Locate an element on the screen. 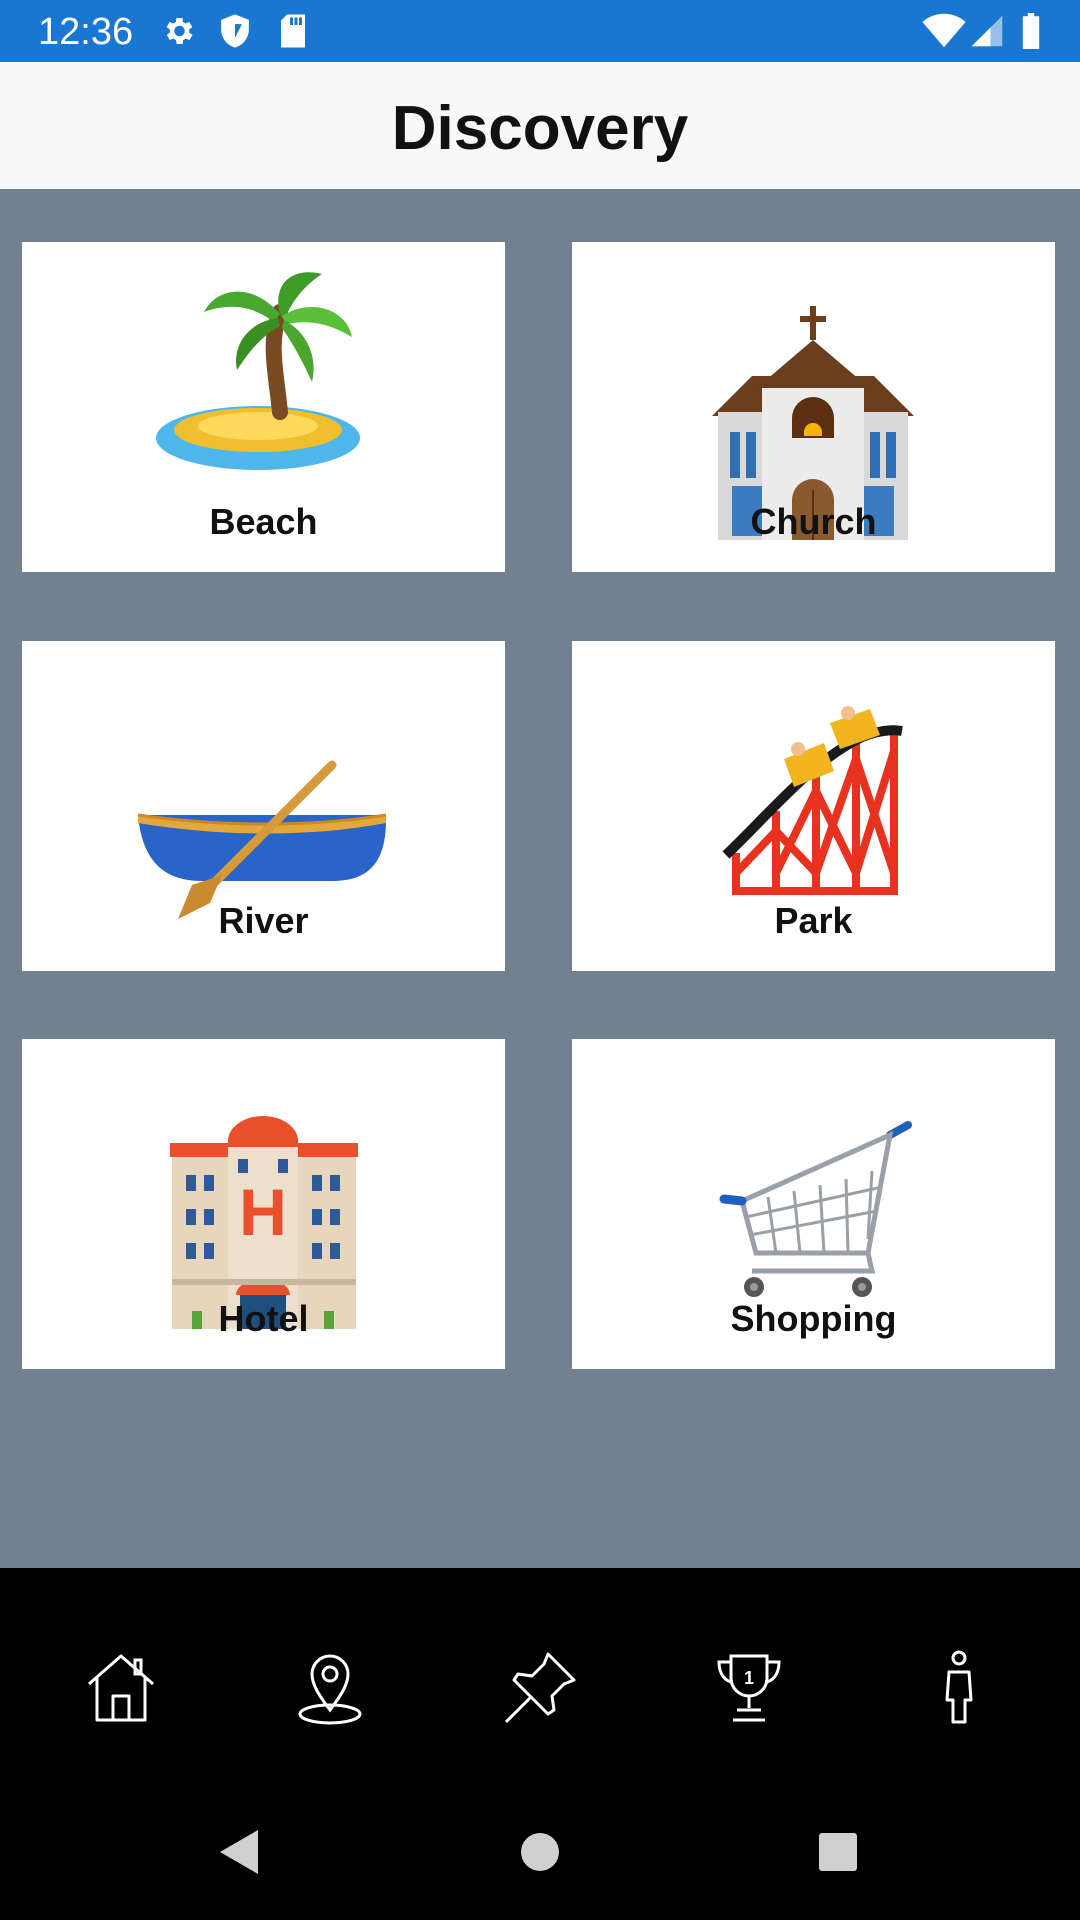 This screenshot has width=1080, height=1920. status-bar: 12:36 is located at coordinates (540, 31).